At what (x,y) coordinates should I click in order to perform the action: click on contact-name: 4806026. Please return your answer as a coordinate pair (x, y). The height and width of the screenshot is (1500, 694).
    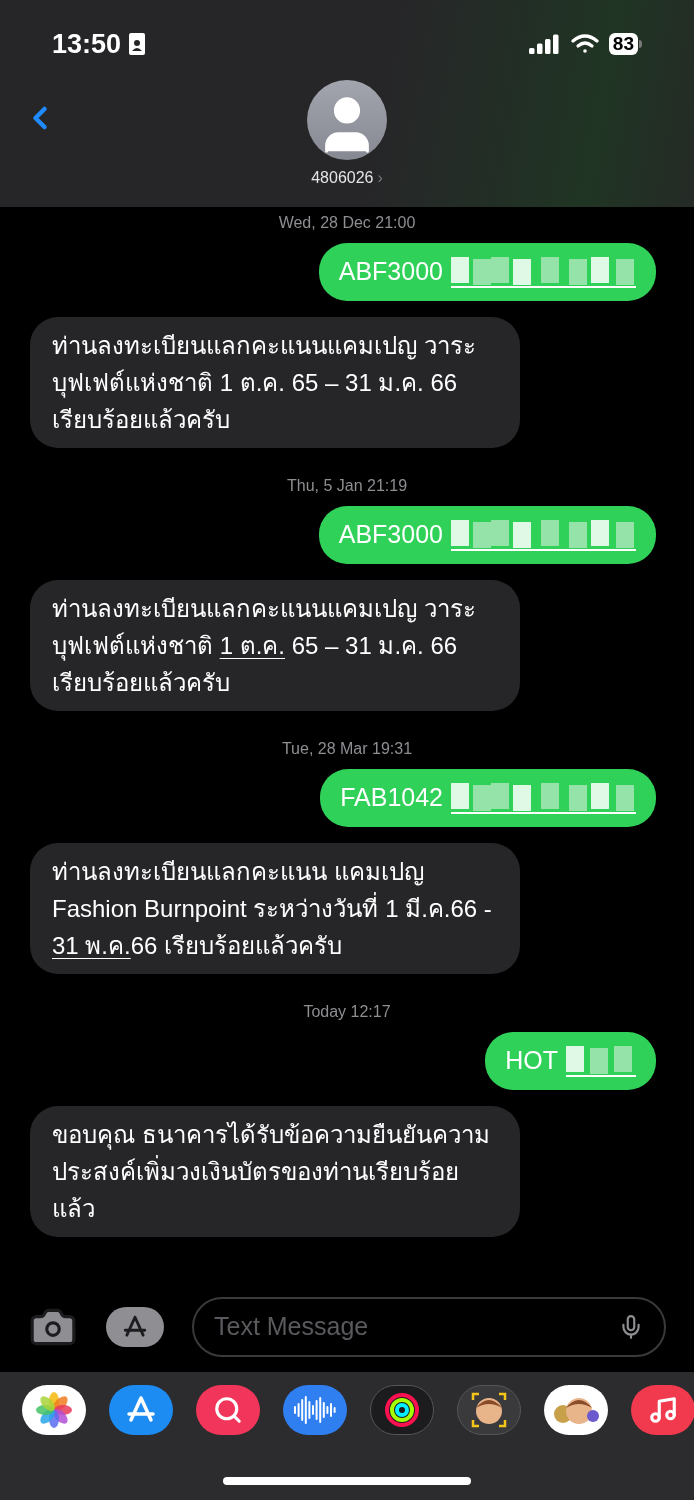
    Looking at the image, I should click on (342, 178).